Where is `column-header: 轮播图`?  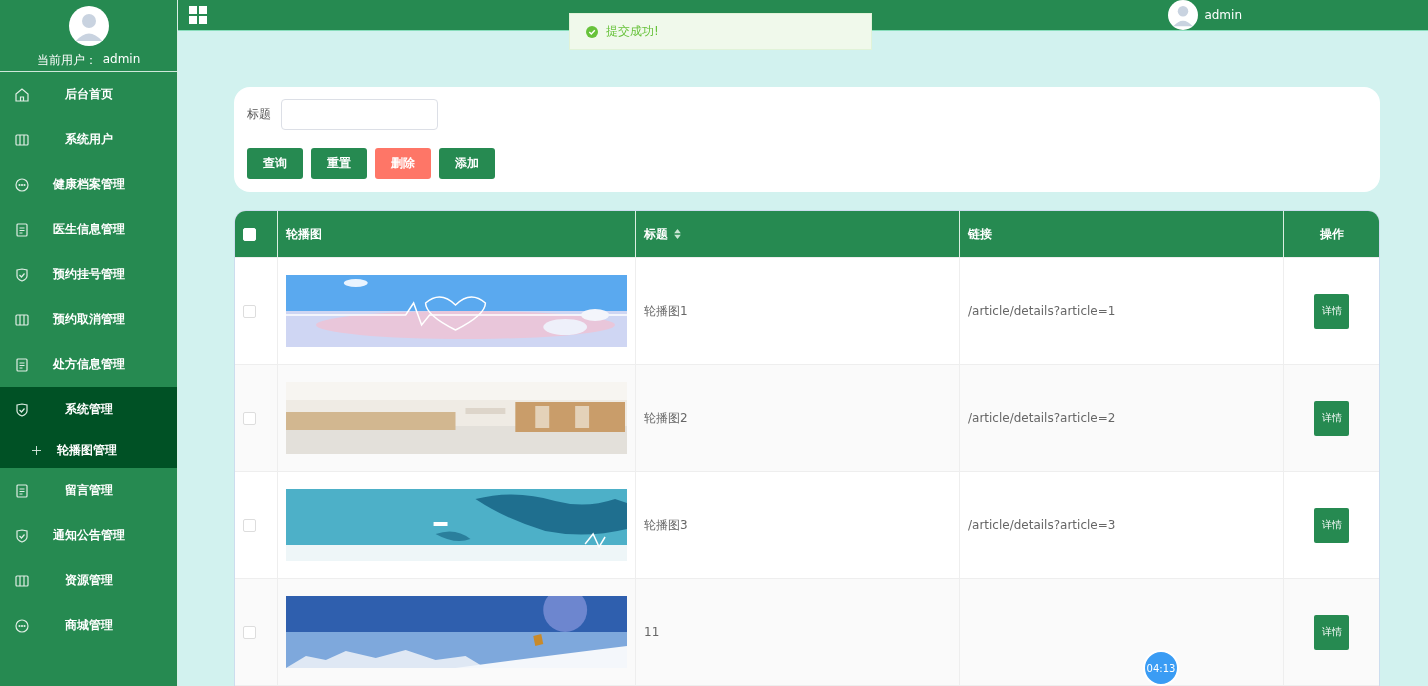 column-header: 轮播图 is located at coordinates (304, 234).